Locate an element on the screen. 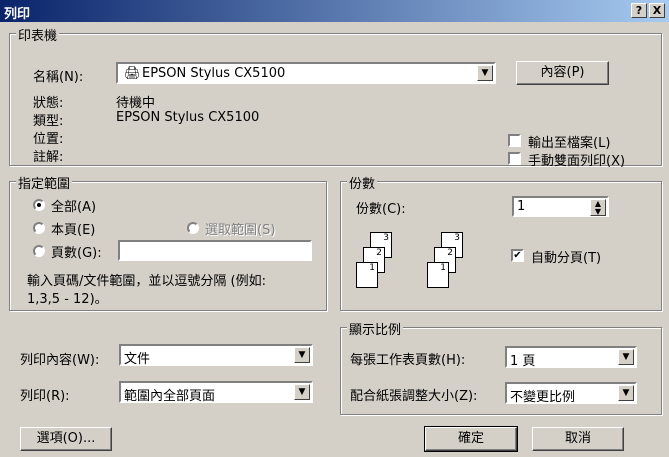  pages-per-sheet-select: 1 頁 ▼ is located at coordinates (571, 357).